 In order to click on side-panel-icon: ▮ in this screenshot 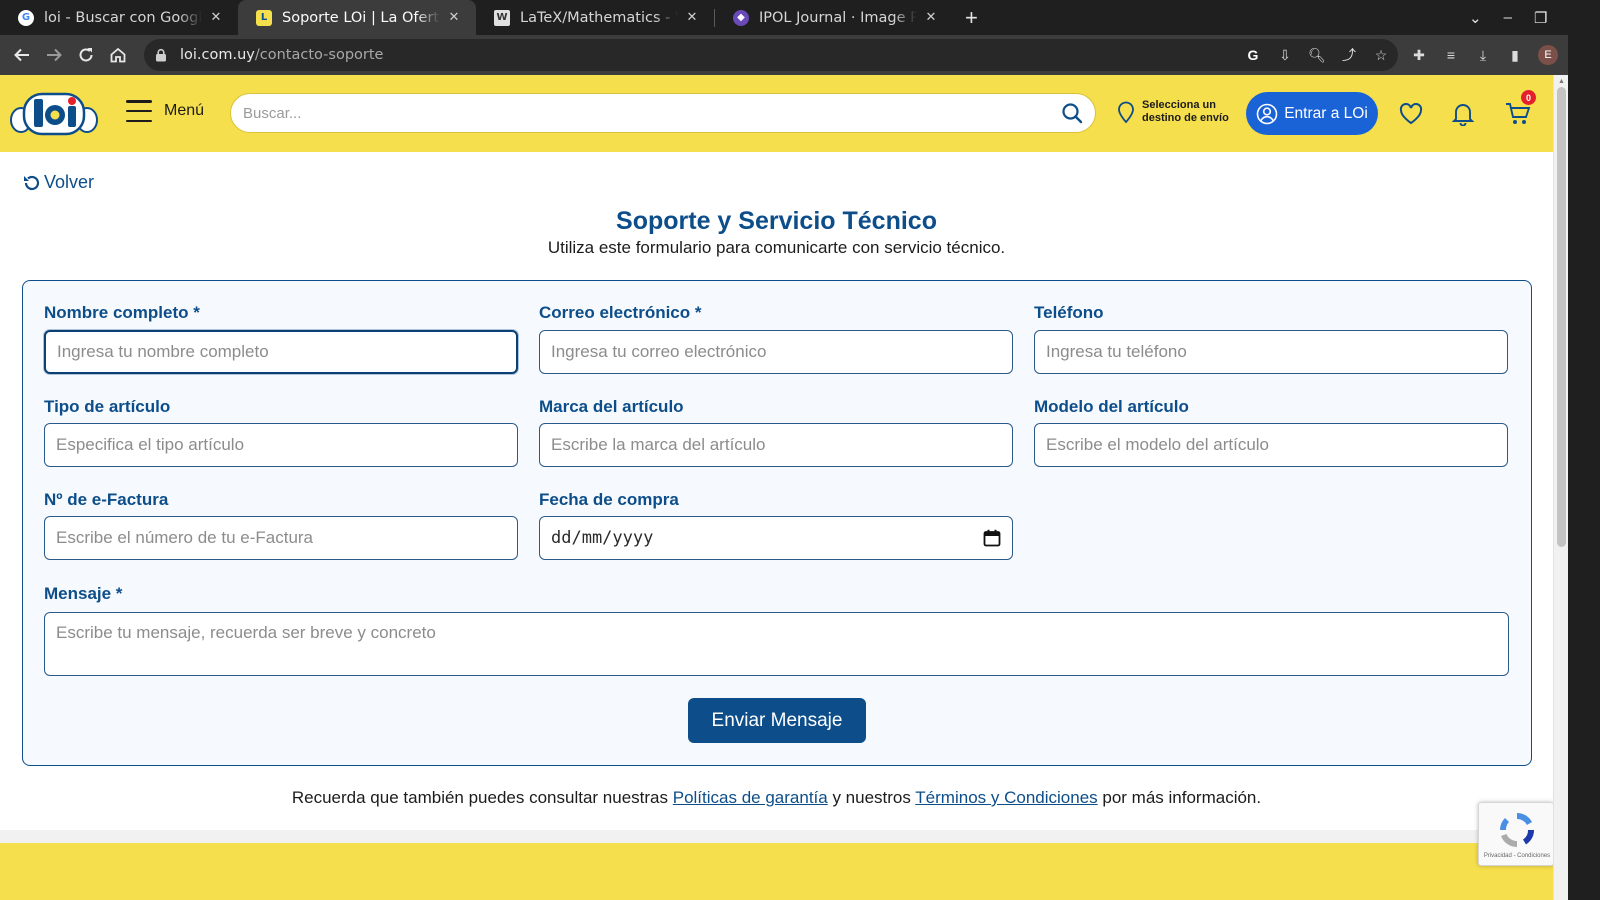, I will do `click(1515, 55)`.